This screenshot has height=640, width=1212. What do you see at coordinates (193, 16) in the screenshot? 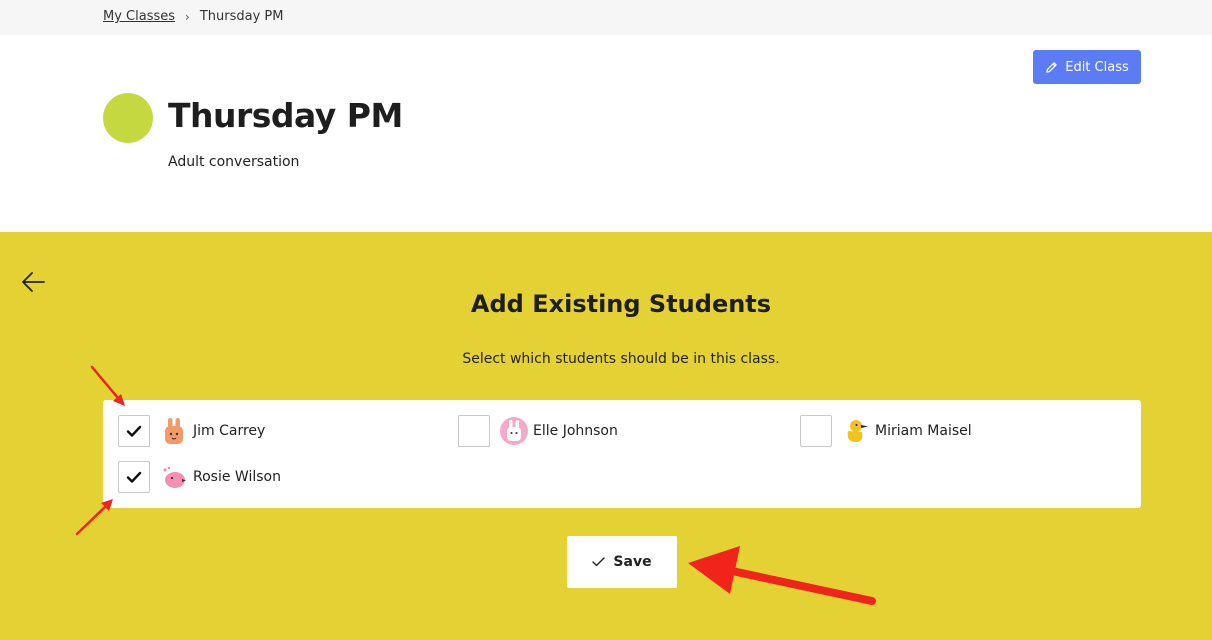
I see `breadcrumb: My Classes › Thursday PM` at bounding box center [193, 16].